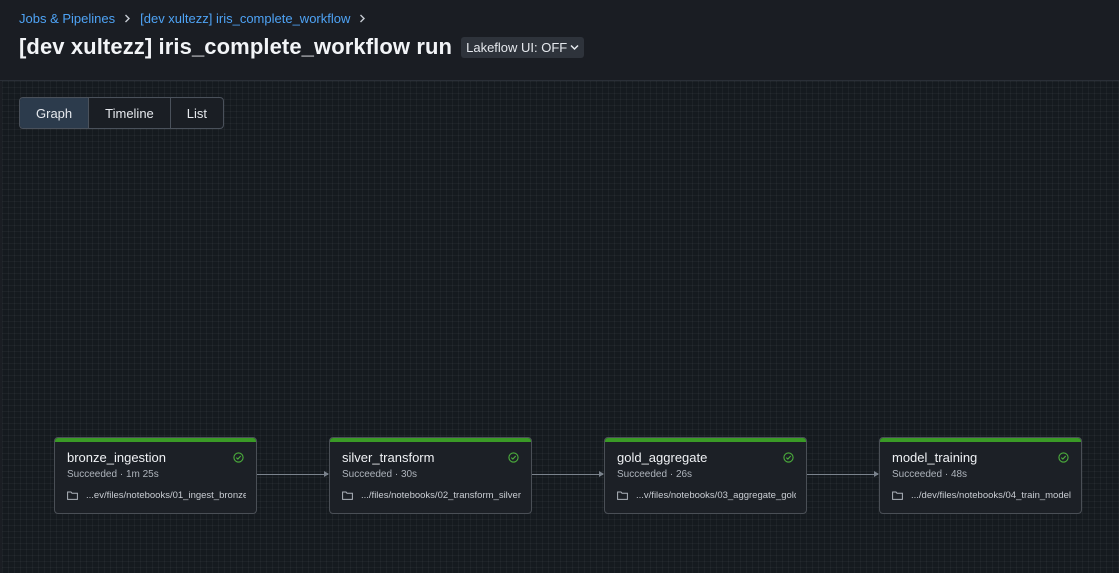 This screenshot has width=1119, height=573. What do you see at coordinates (67, 18) in the screenshot?
I see `breadcrumb-jobs-pipelines: Jobs & Pipelines` at bounding box center [67, 18].